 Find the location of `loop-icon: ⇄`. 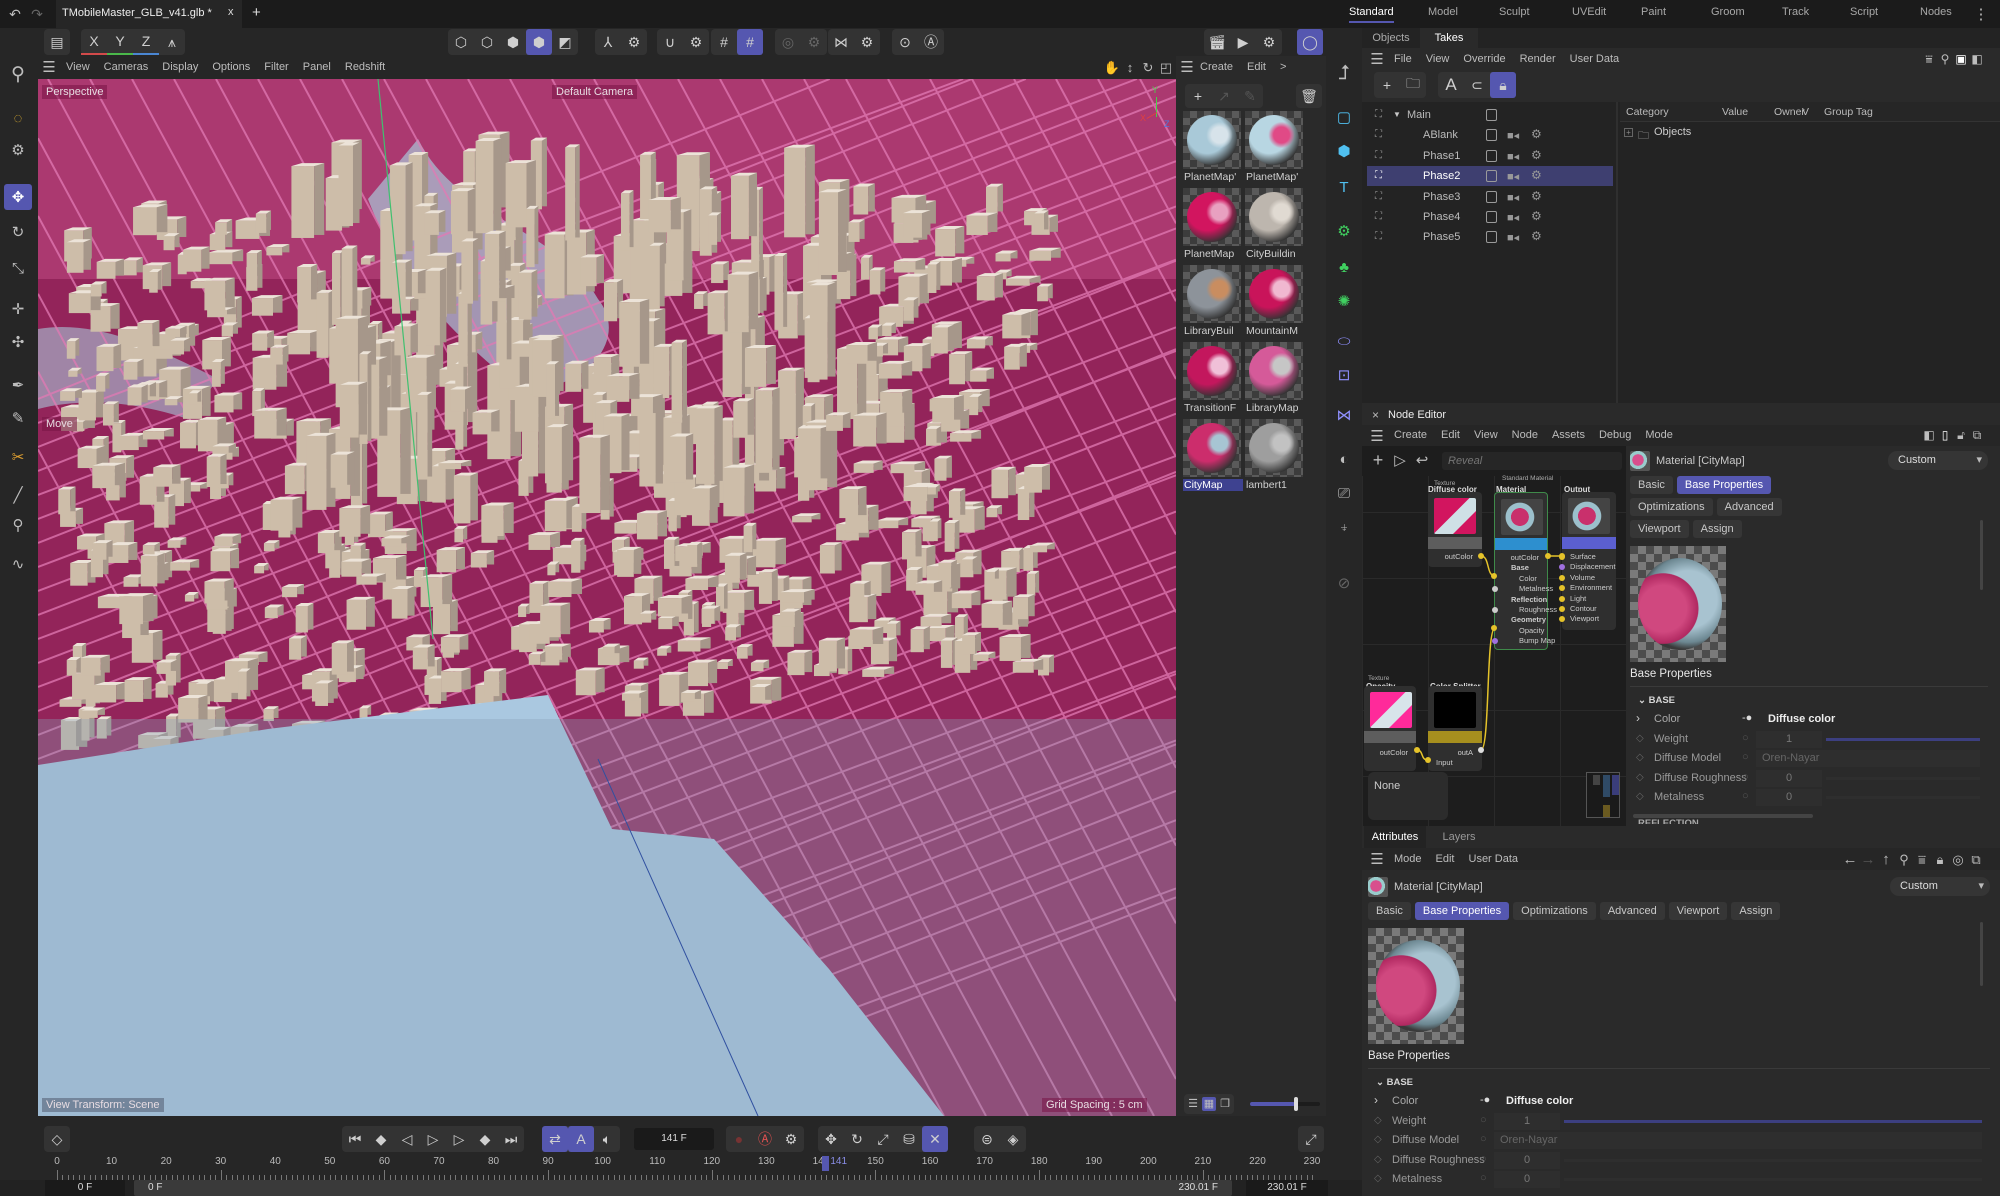

loop-icon: ⇄ is located at coordinates (555, 1139).